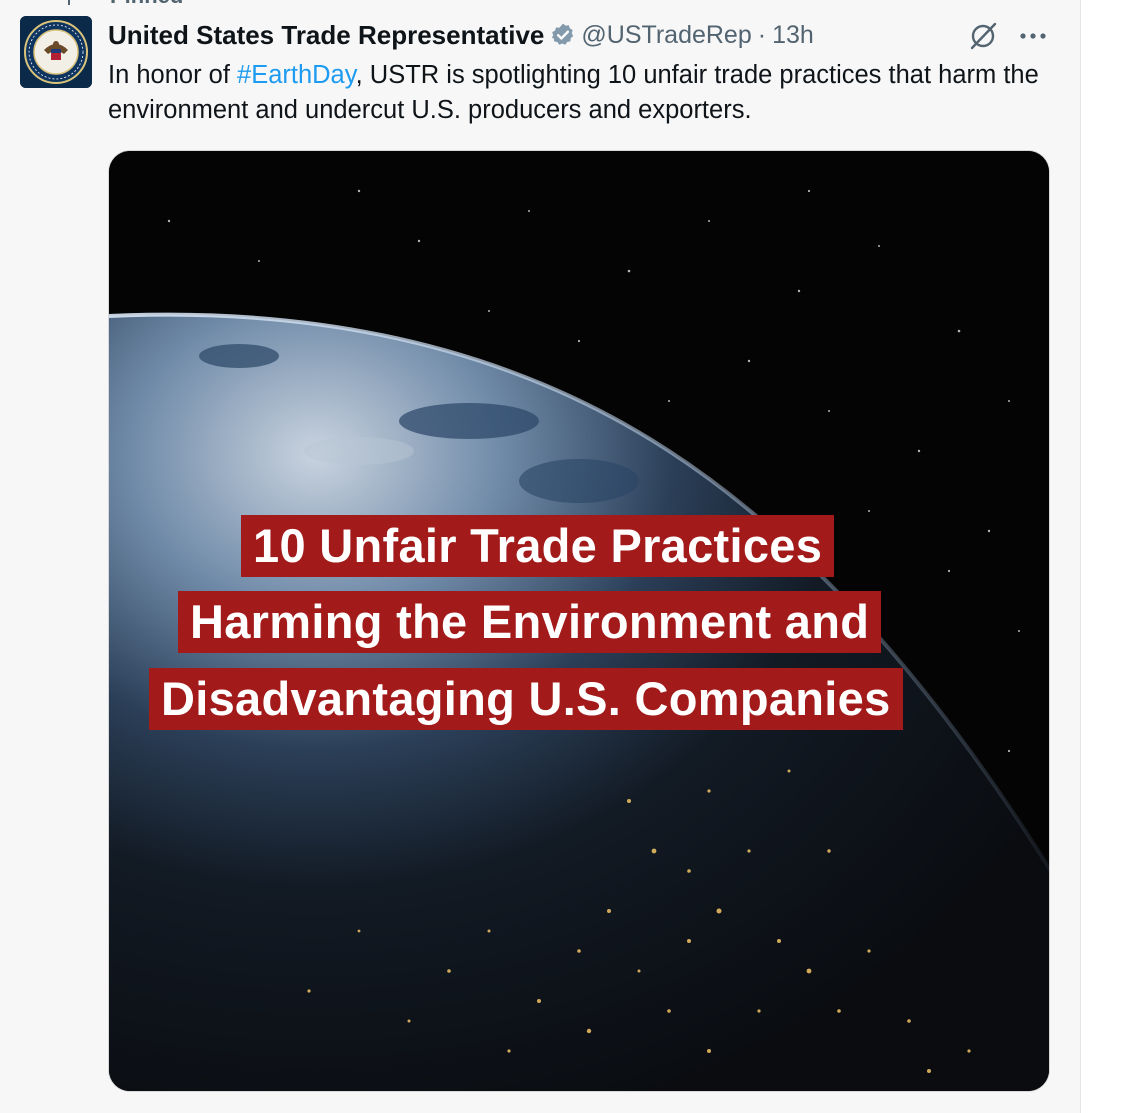 This screenshot has height=1113, width=1123. I want to click on tweet-timestamp: 13h, so click(793, 35).